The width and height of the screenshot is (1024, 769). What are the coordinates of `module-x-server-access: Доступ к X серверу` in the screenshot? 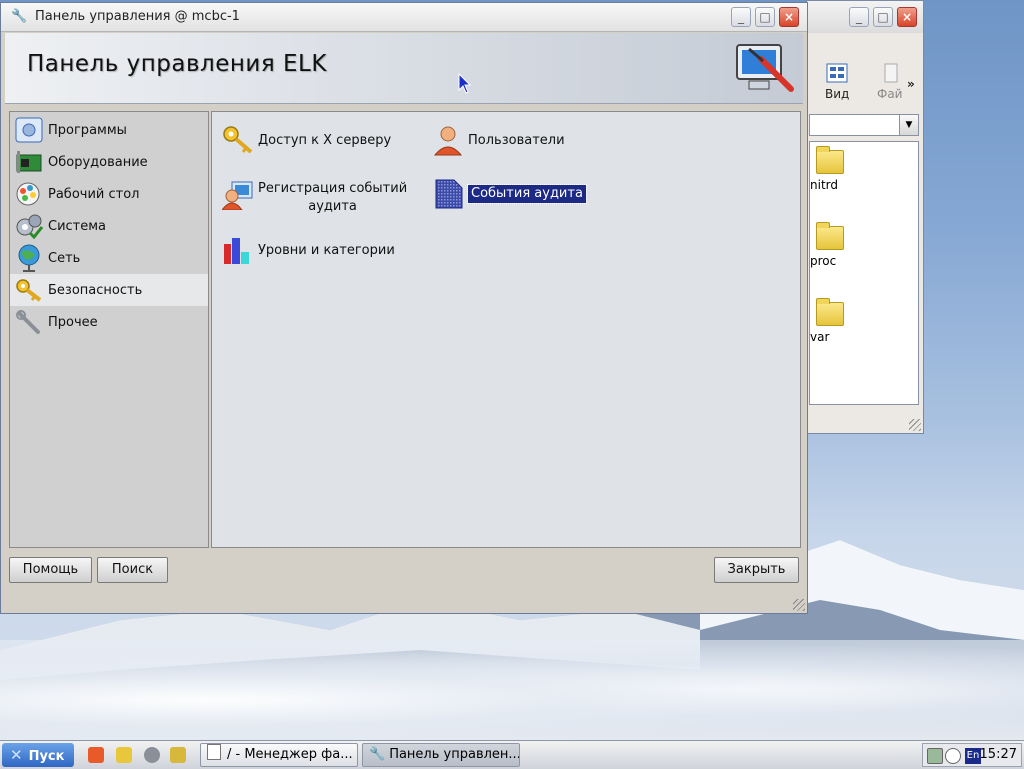 It's located at (306, 140).